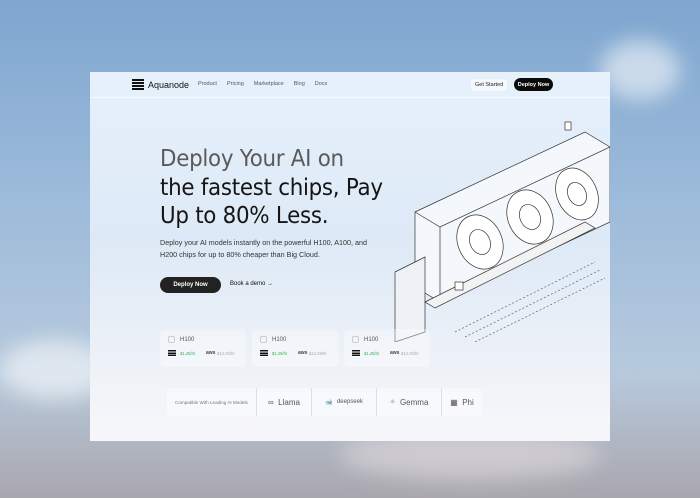  Describe the element at coordinates (640, 70) in the screenshot. I see `cloud` at that location.